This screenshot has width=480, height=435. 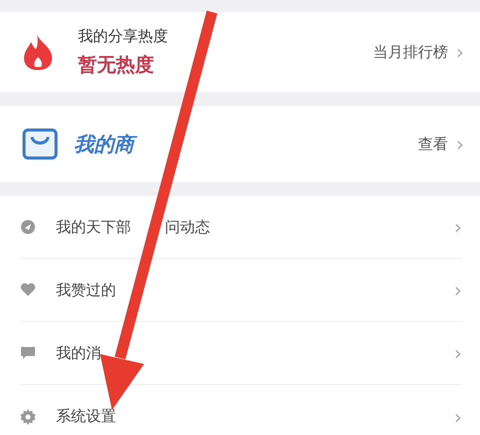 I want to click on chat-icon, so click(x=28, y=353).